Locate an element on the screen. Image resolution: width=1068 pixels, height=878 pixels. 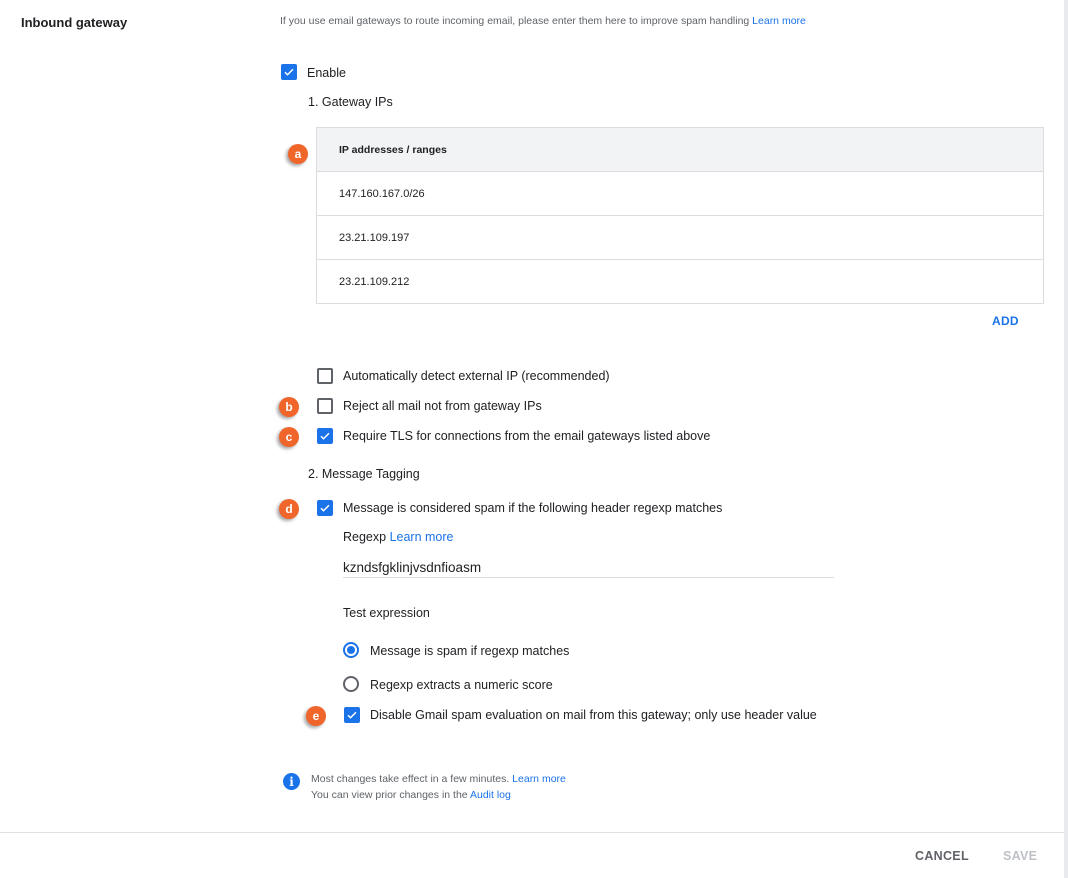
annotation-marker-a: a is located at coordinates (298, 154).